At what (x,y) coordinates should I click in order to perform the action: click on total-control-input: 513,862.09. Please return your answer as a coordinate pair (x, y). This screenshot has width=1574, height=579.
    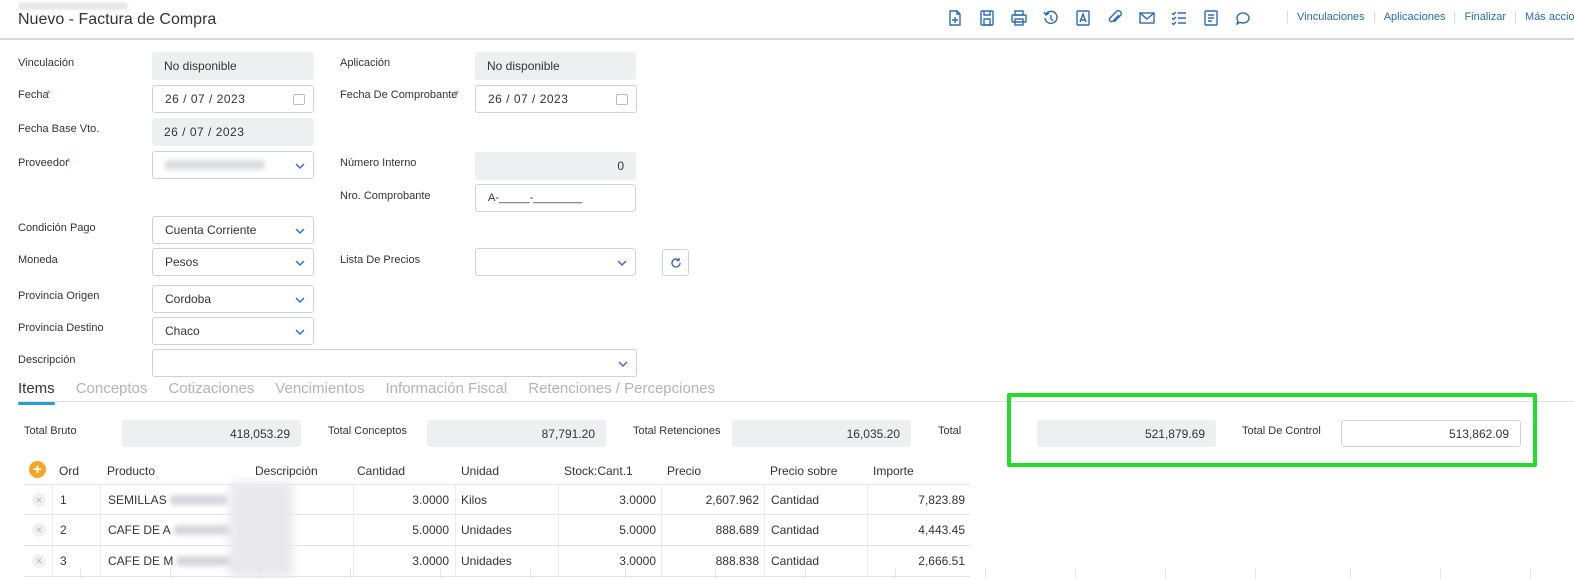
    Looking at the image, I should click on (1431, 433).